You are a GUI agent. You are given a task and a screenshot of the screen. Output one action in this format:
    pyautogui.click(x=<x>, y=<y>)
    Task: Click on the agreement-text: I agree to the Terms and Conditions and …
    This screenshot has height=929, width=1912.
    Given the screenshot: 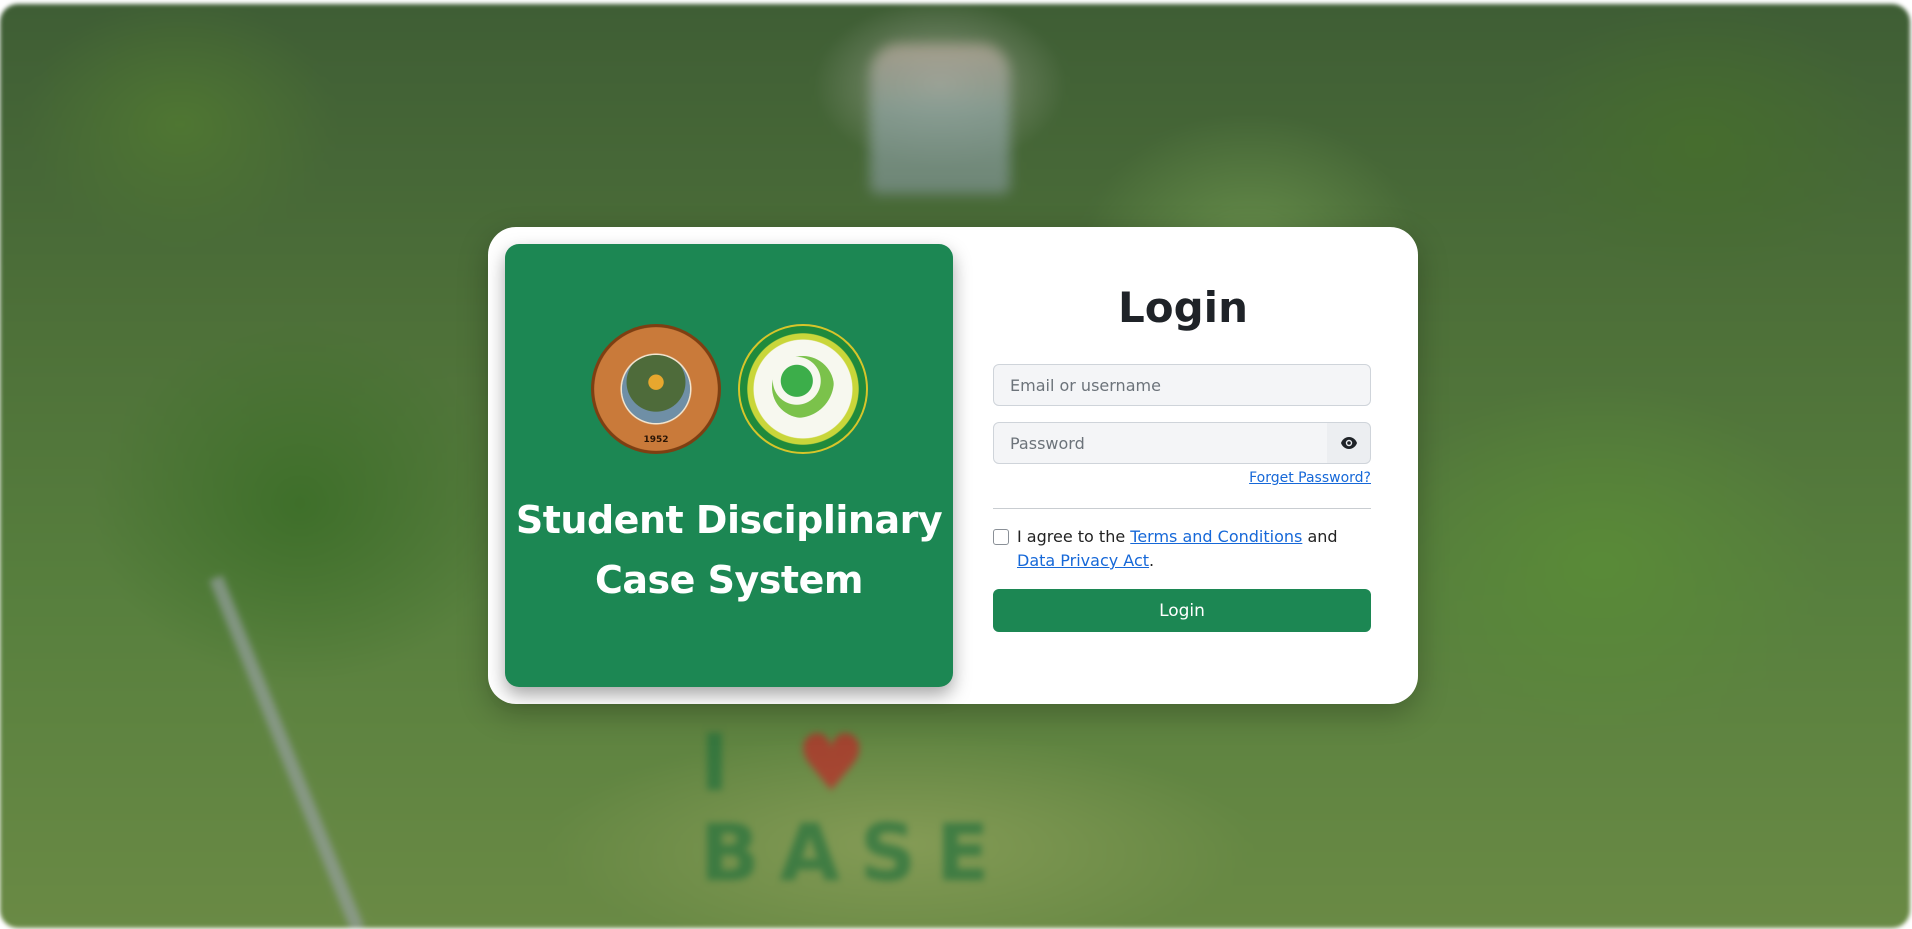 What is the action you would take?
    pyautogui.click(x=1177, y=548)
    